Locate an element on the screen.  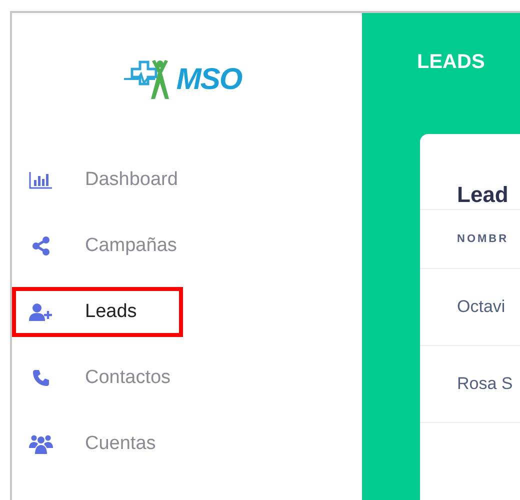
table-cell: Rosa S is located at coordinates (485, 384).